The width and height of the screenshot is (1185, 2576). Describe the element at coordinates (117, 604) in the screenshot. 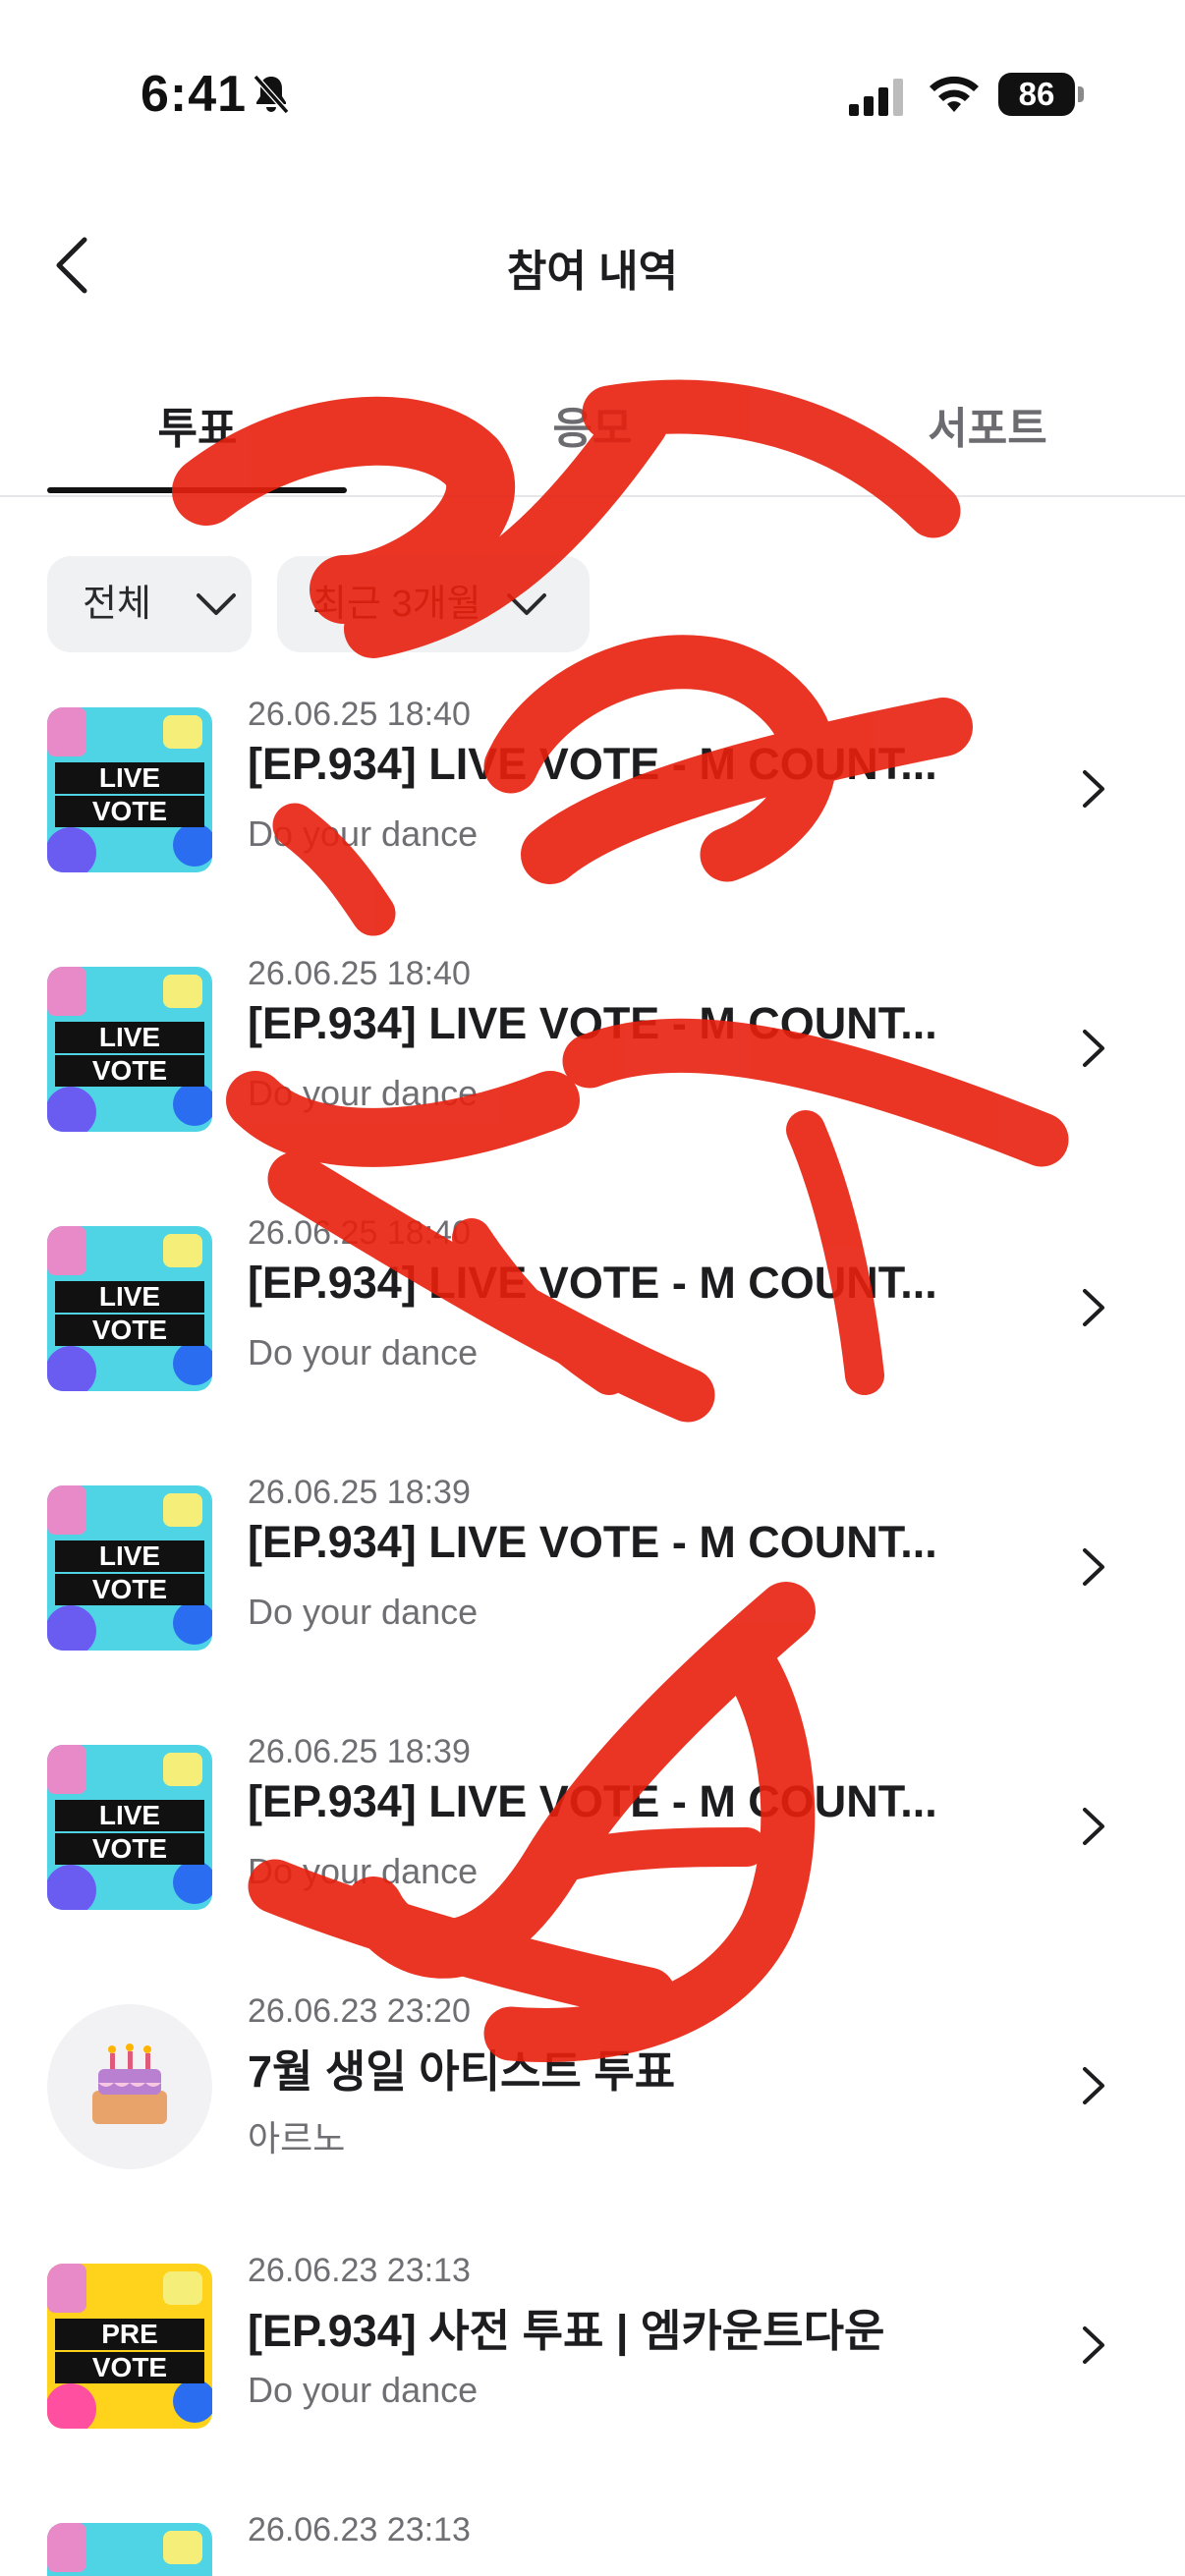

I see `category-filter-label: 전체` at that location.